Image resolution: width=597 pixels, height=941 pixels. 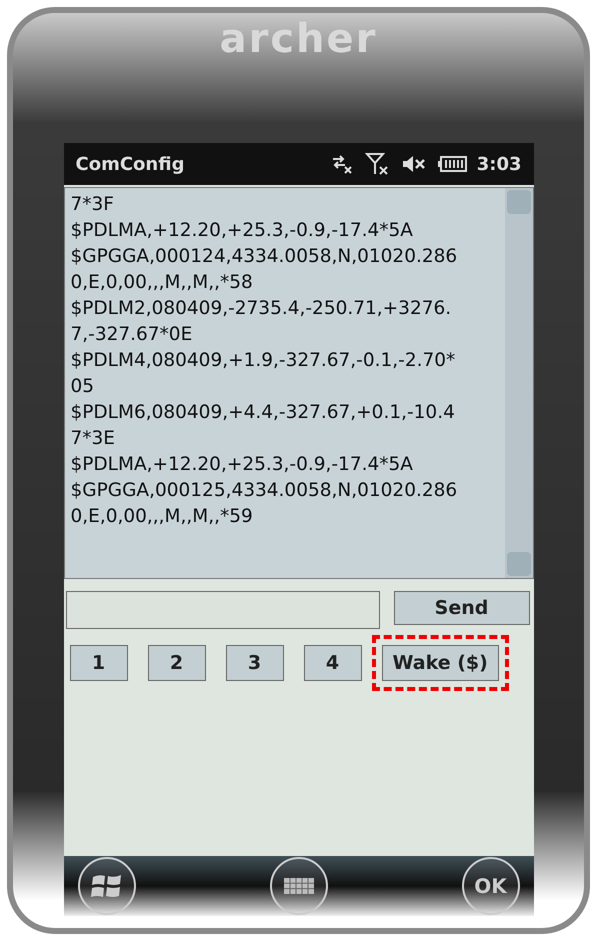 What do you see at coordinates (462, 608) in the screenshot?
I see `send-button: Send` at bounding box center [462, 608].